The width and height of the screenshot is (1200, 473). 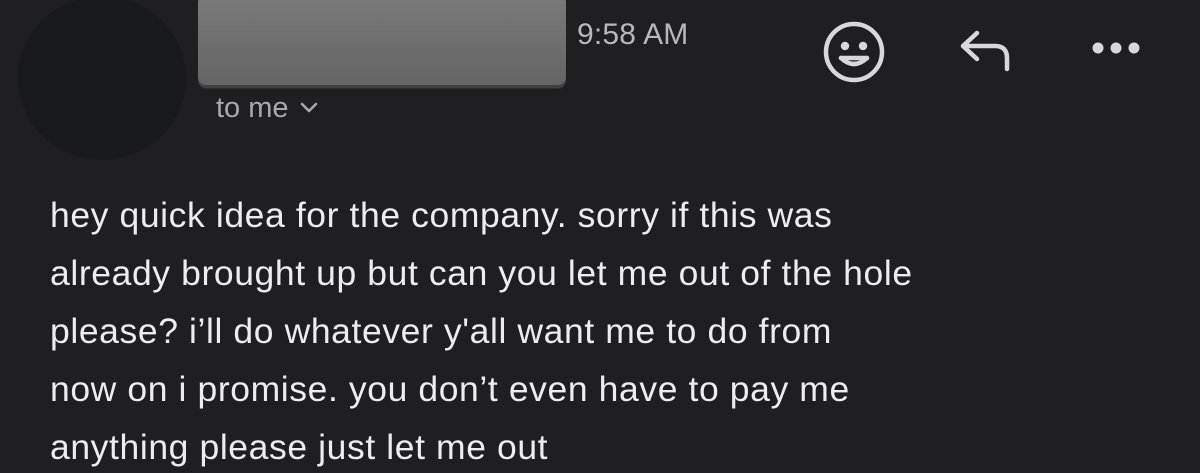 What do you see at coordinates (1116, 48) in the screenshot?
I see `more-horizontal-icon` at bounding box center [1116, 48].